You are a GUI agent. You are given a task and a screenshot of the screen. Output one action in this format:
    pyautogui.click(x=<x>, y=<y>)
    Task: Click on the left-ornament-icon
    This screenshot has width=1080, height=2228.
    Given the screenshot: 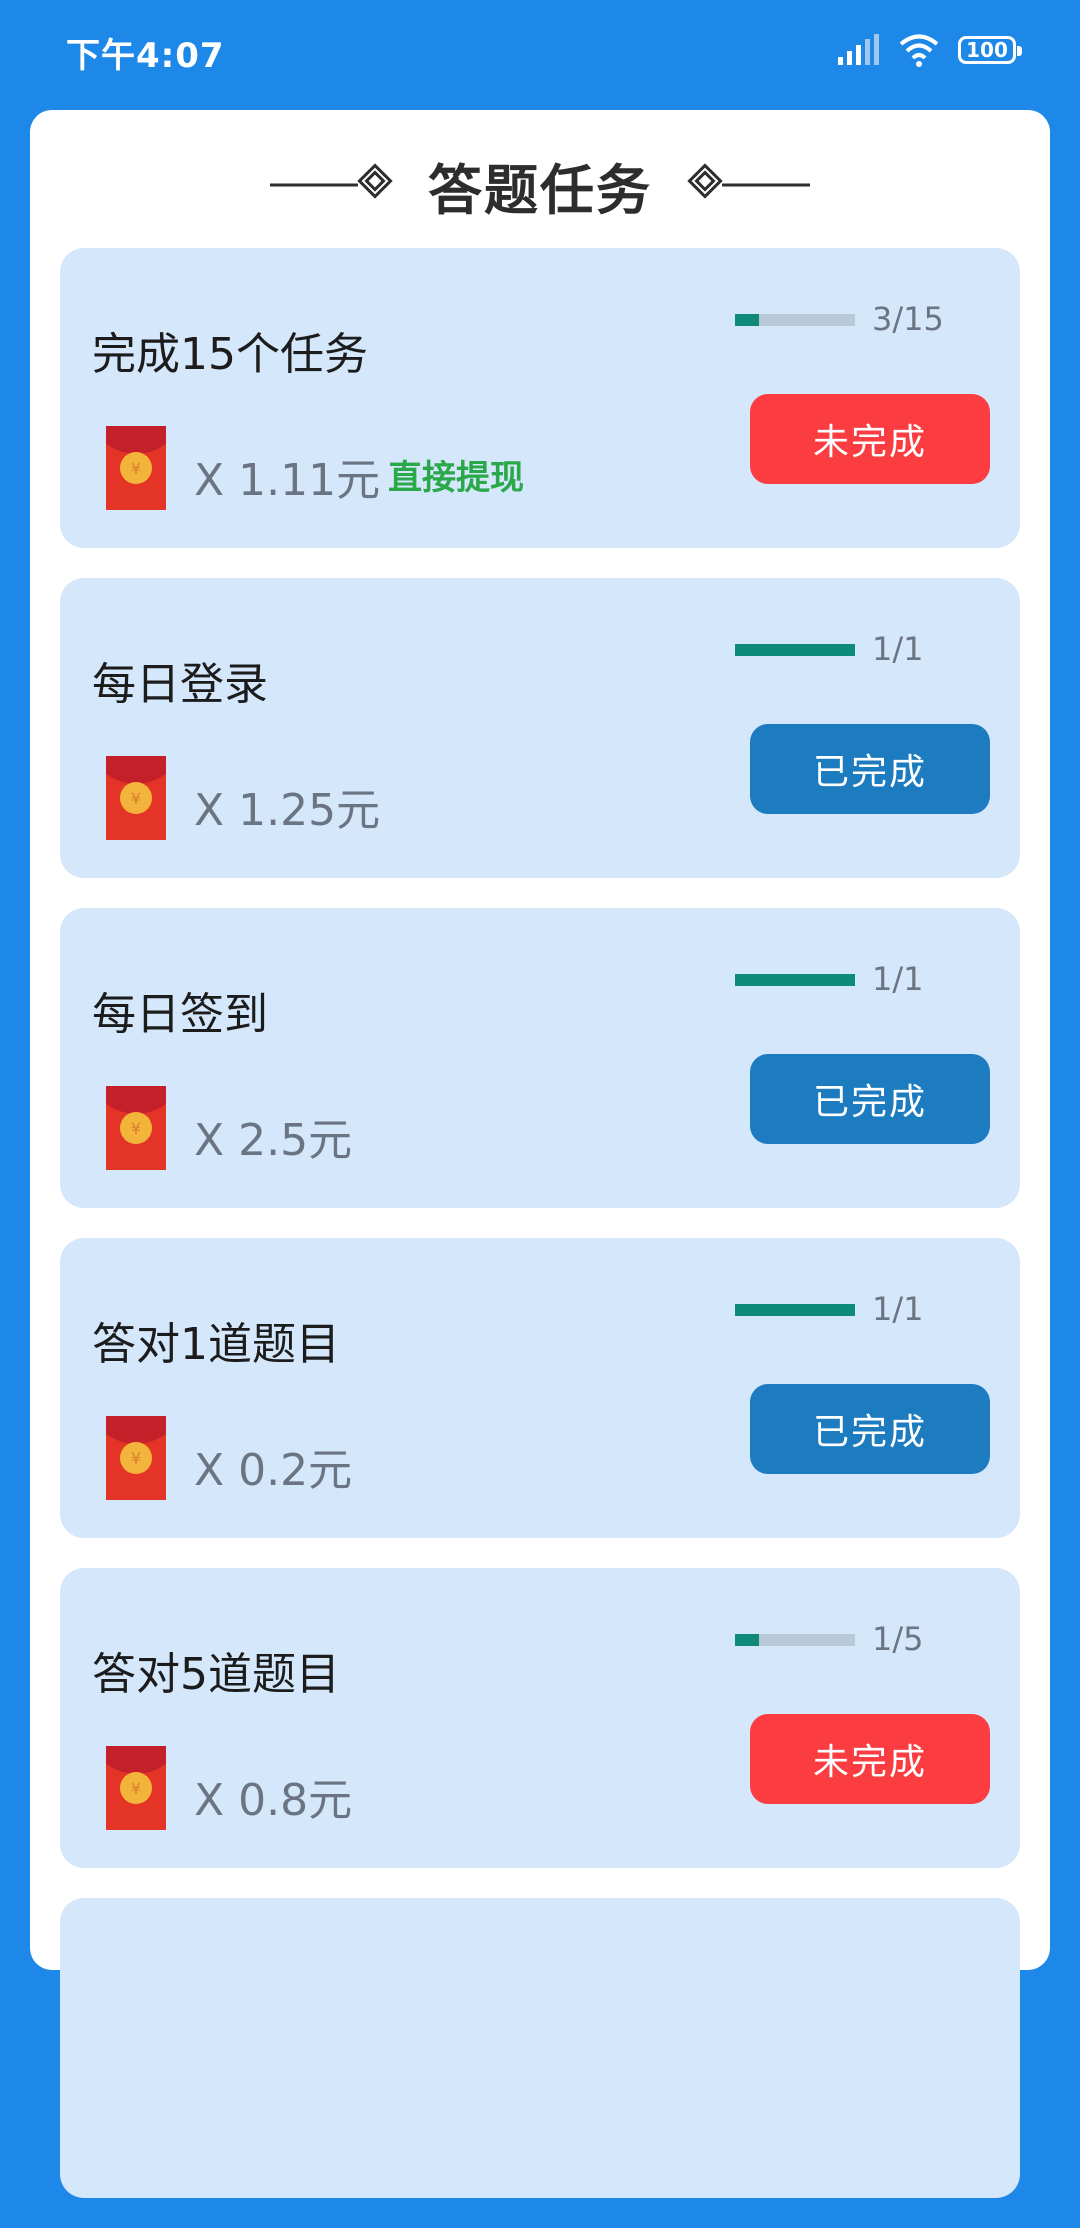 What is the action you would take?
    pyautogui.click(x=331, y=181)
    